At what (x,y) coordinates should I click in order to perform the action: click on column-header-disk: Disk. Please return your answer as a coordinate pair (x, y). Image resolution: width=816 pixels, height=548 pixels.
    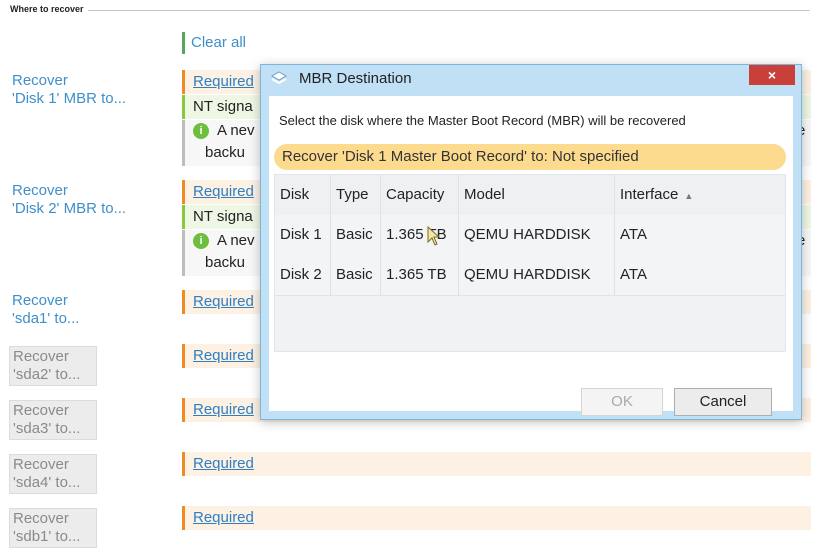
    Looking at the image, I should click on (303, 195).